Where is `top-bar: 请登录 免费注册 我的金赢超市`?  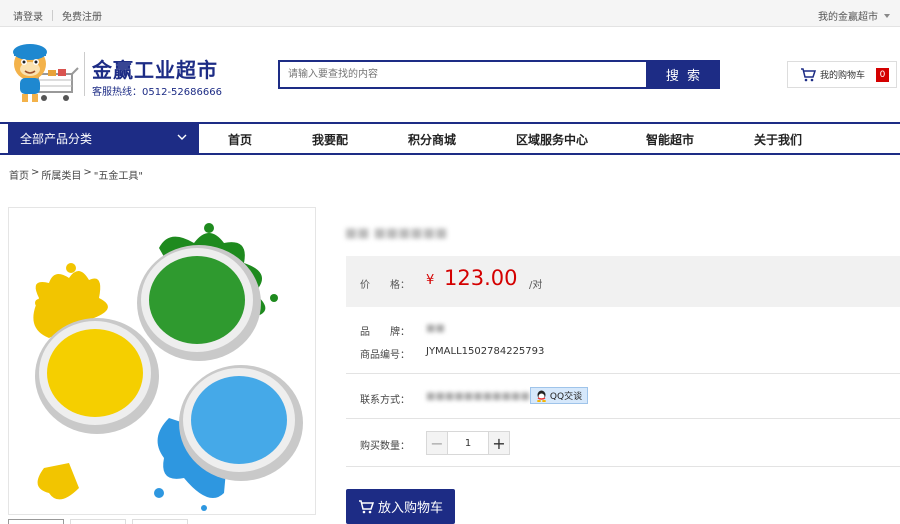
top-bar: 请登录 免费注册 我的金赢超市 is located at coordinates (450, 13).